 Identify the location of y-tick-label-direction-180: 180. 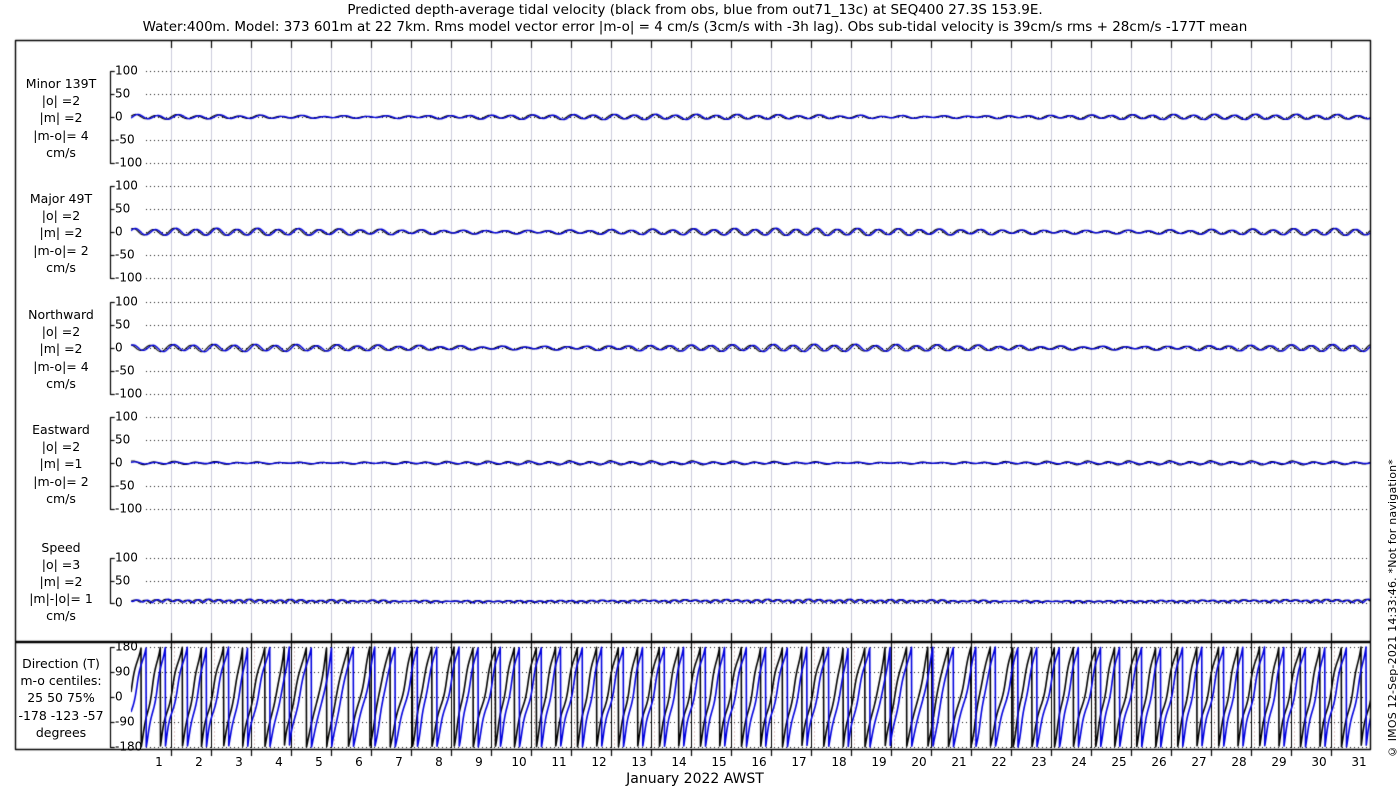
(126, 646).